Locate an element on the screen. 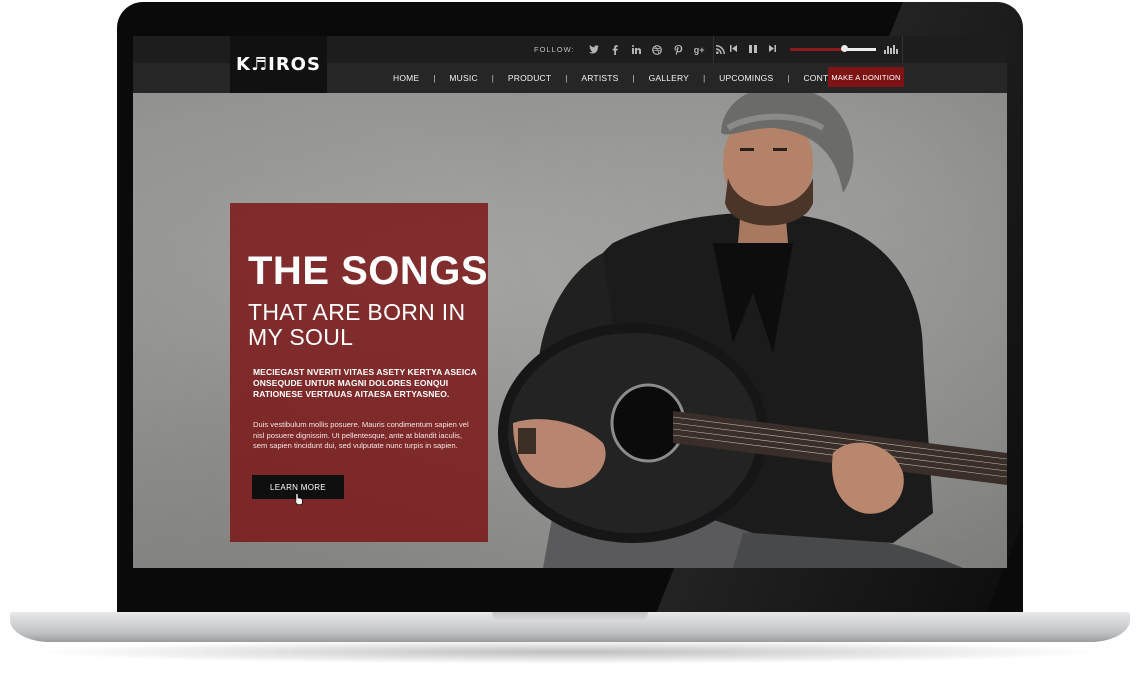 The height and width of the screenshot is (678, 1138). google-plus-icon: g+ is located at coordinates (699, 49).